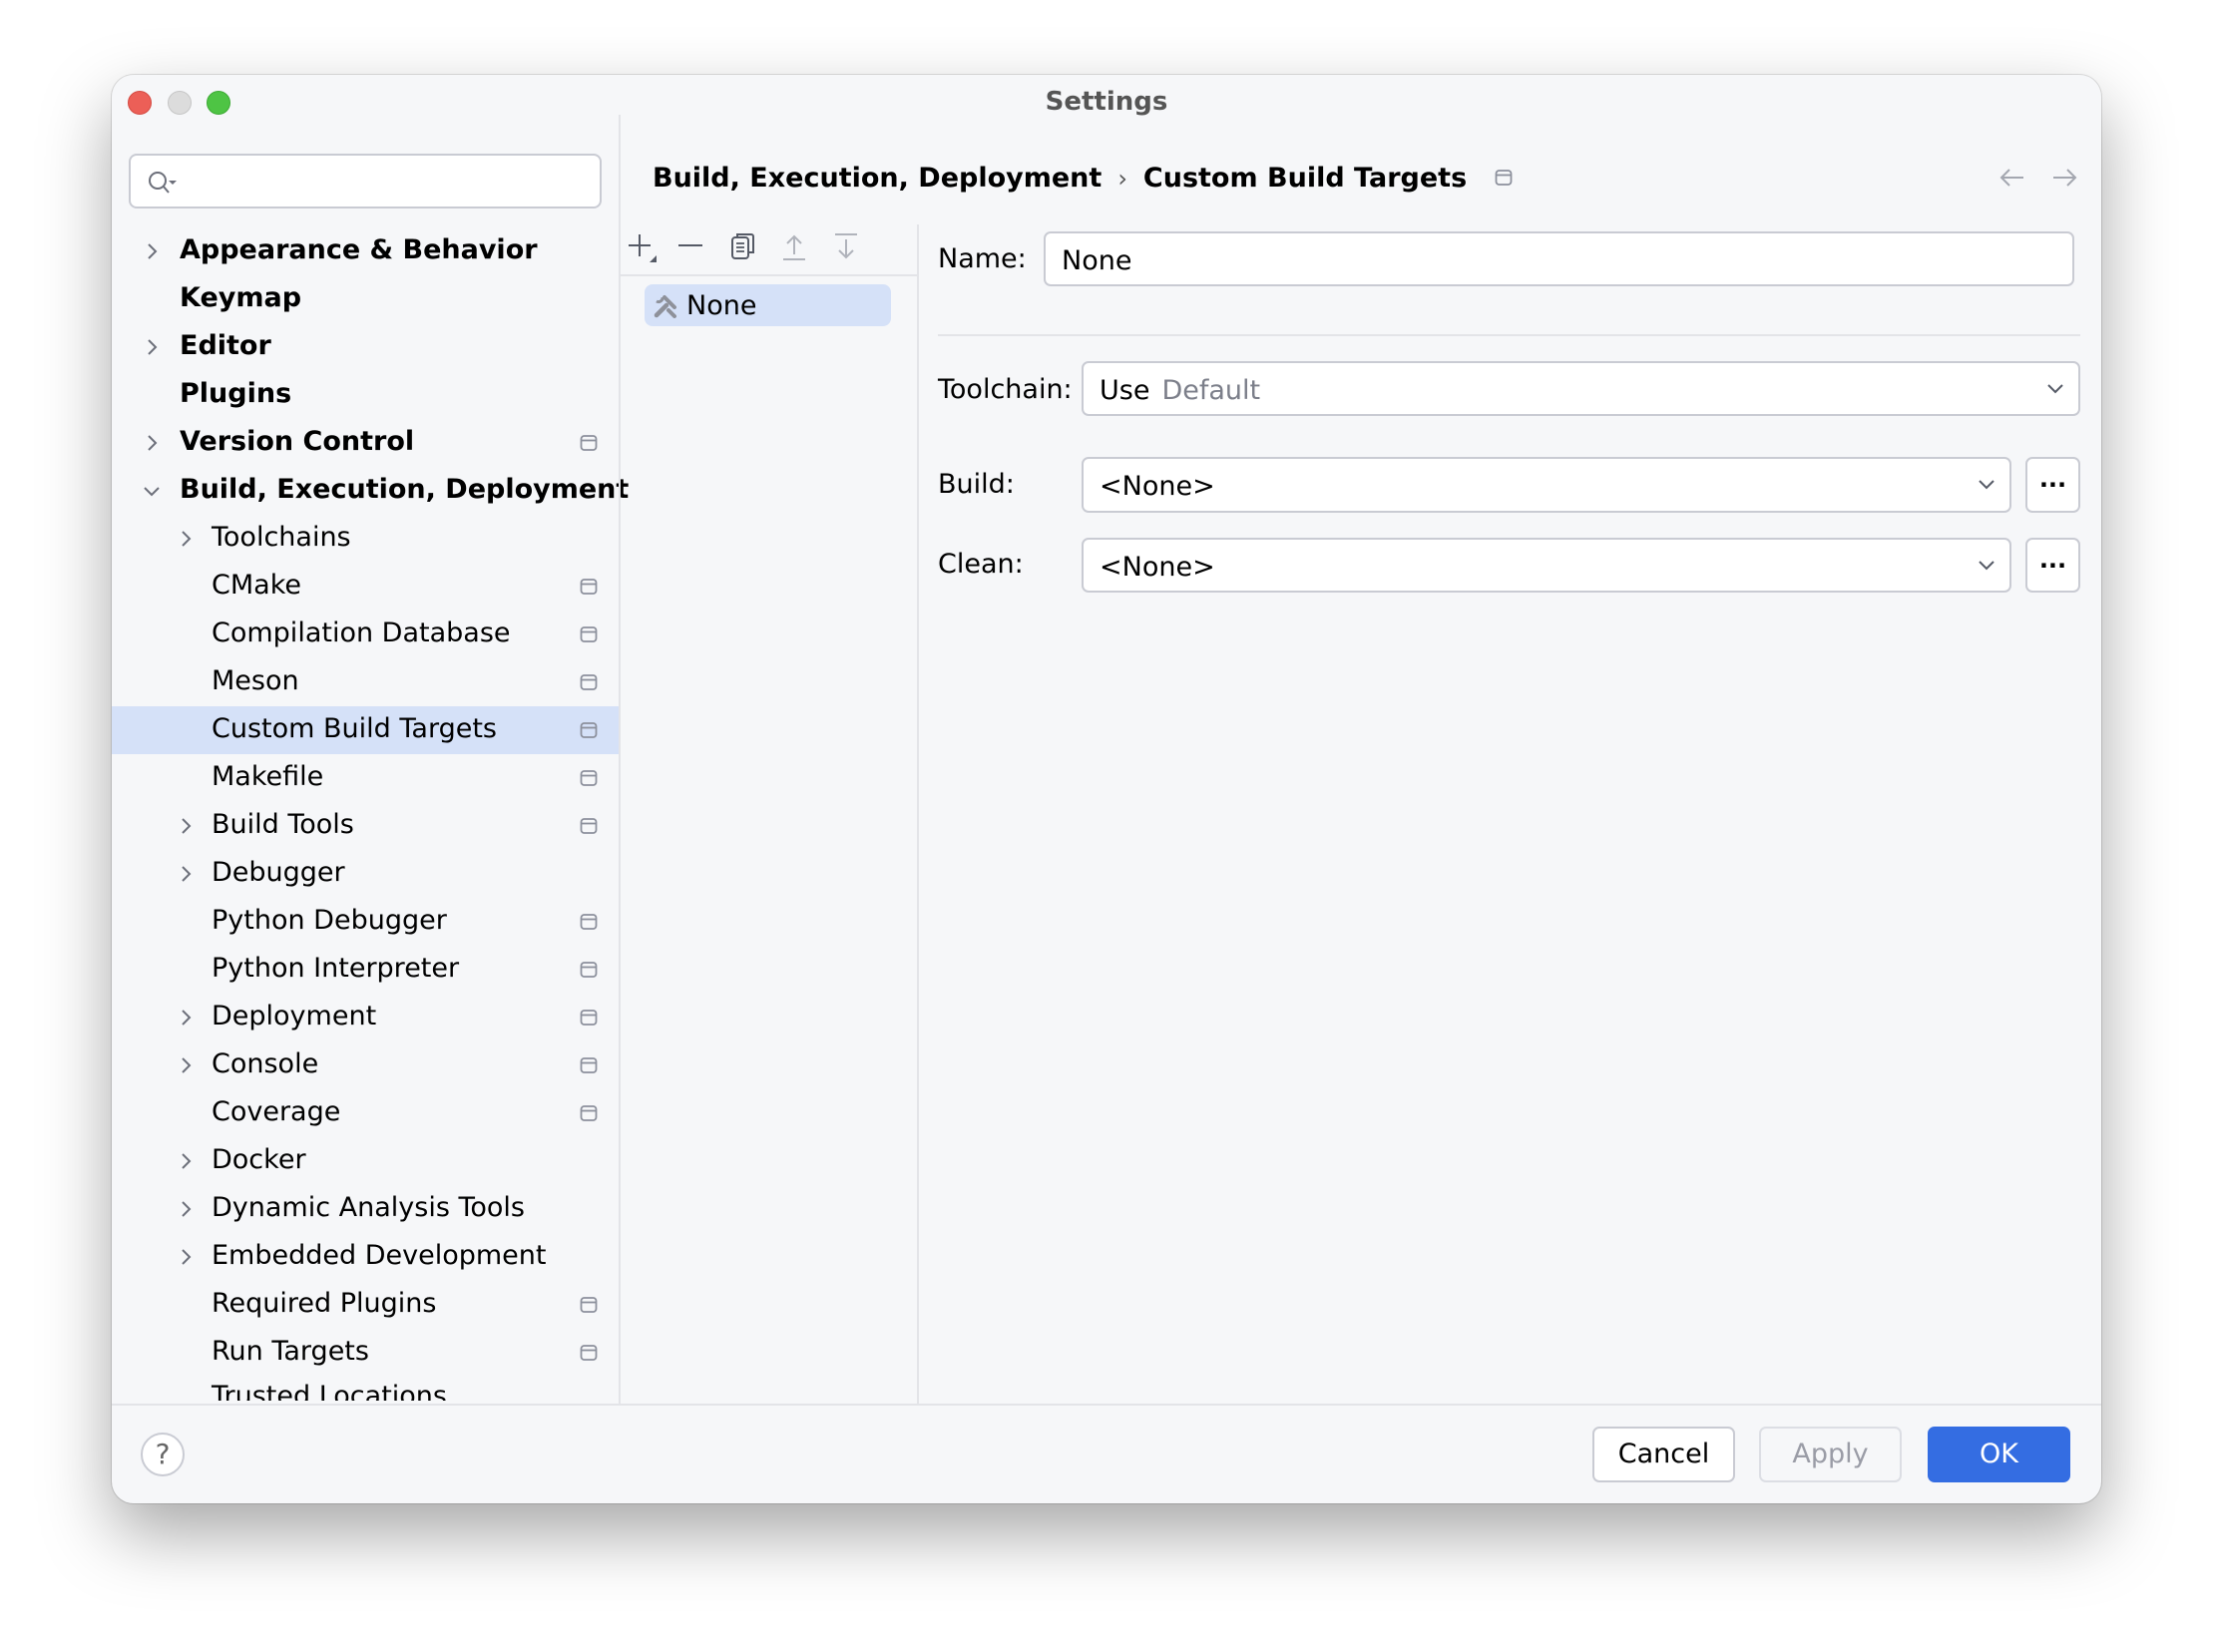 This screenshot has width=2213, height=1652. Describe the element at coordinates (365, 587) in the screenshot. I see `sidebar-item-cmake: CMake` at that location.